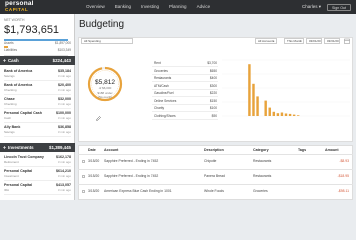 The image size is (356, 240). Describe the element at coordinates (185, 93) in the screenshot. I see `category-row: Gasoline/Fuel $220` at that location.